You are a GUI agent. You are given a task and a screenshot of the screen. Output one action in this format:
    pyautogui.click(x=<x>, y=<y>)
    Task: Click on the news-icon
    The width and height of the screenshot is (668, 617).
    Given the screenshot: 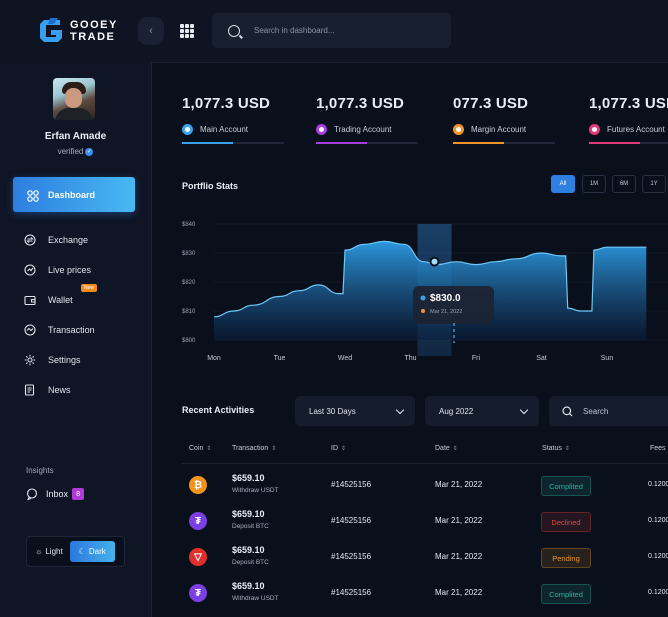 What is the action you would take?
    pyautogui.click(x=30, y=390)
    